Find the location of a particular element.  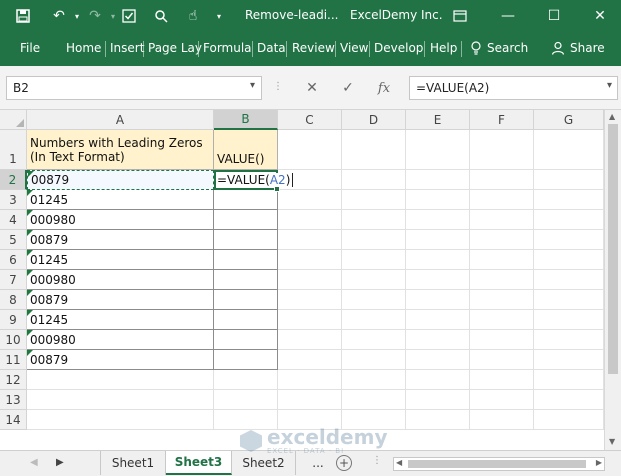

cell-f6 is located at coordinates (502, 260).